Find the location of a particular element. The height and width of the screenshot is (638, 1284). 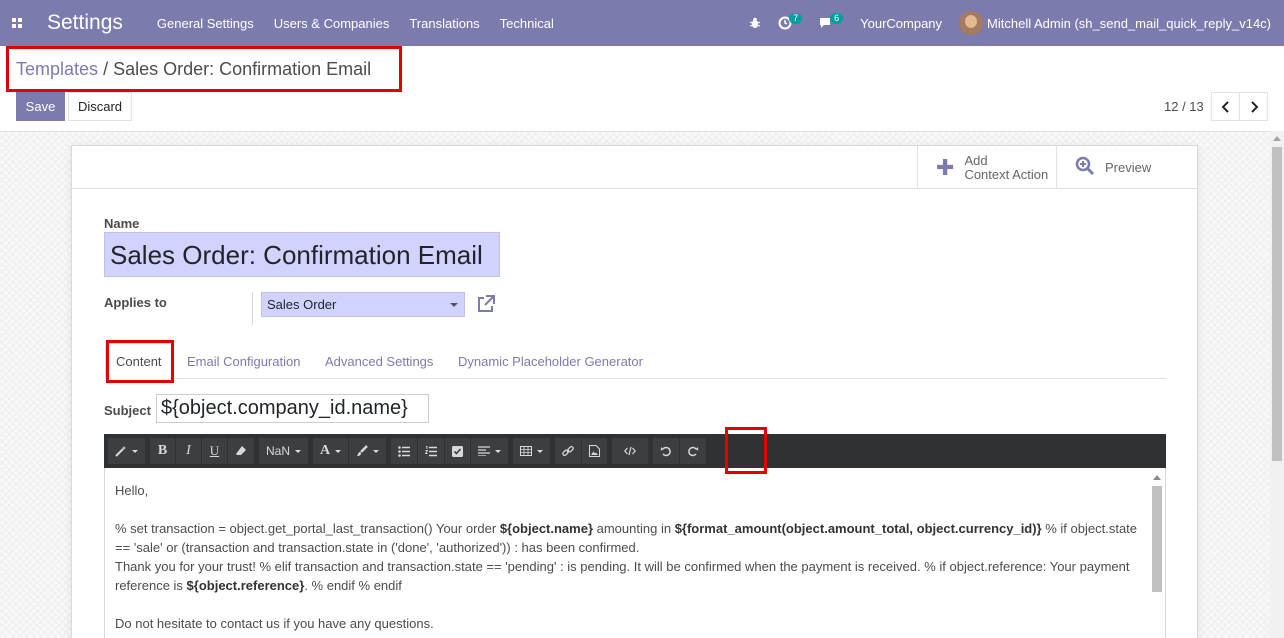

messages-chat-icon: 6 is located at coordinates (831, 20).